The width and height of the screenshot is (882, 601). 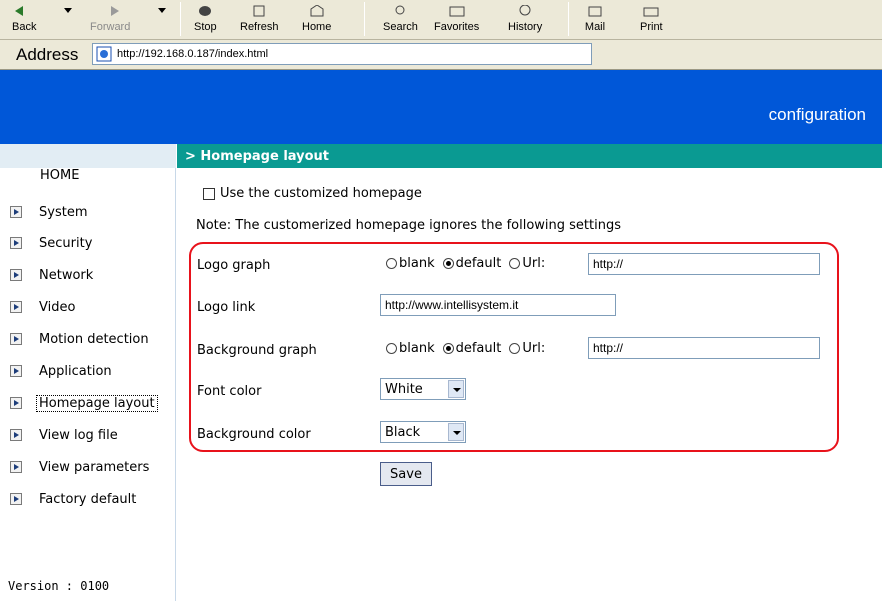 I want to click on logo-link-input: http://www.intellisystem.it, so click(x=498, y=305).